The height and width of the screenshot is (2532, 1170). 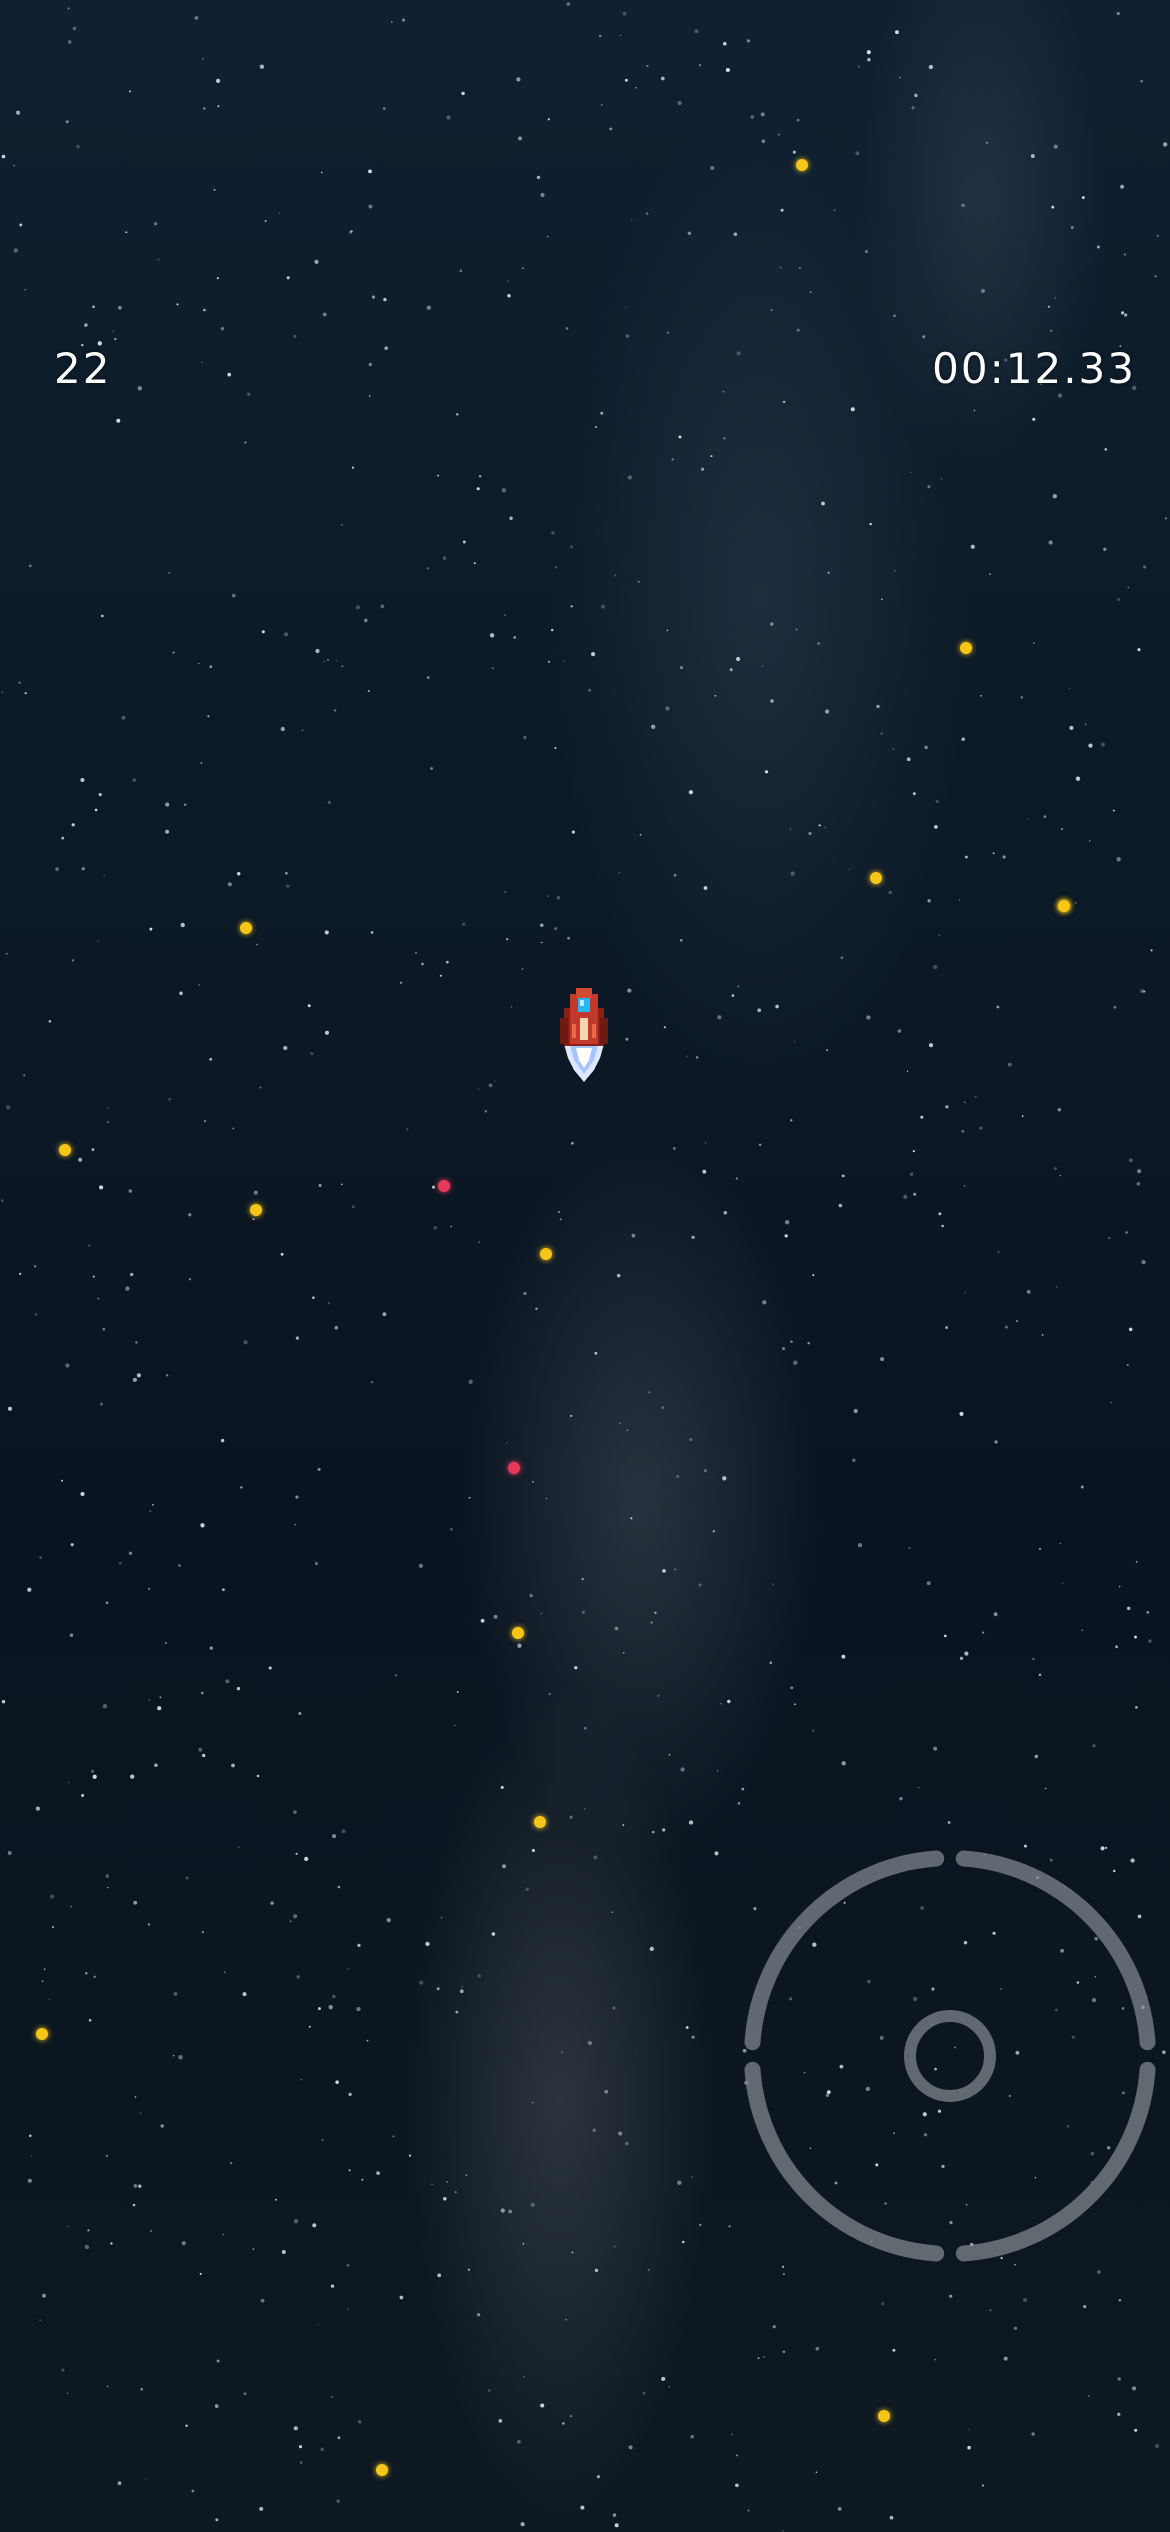 I want to click on virtual-joystick, so click(x=950, y=2056).